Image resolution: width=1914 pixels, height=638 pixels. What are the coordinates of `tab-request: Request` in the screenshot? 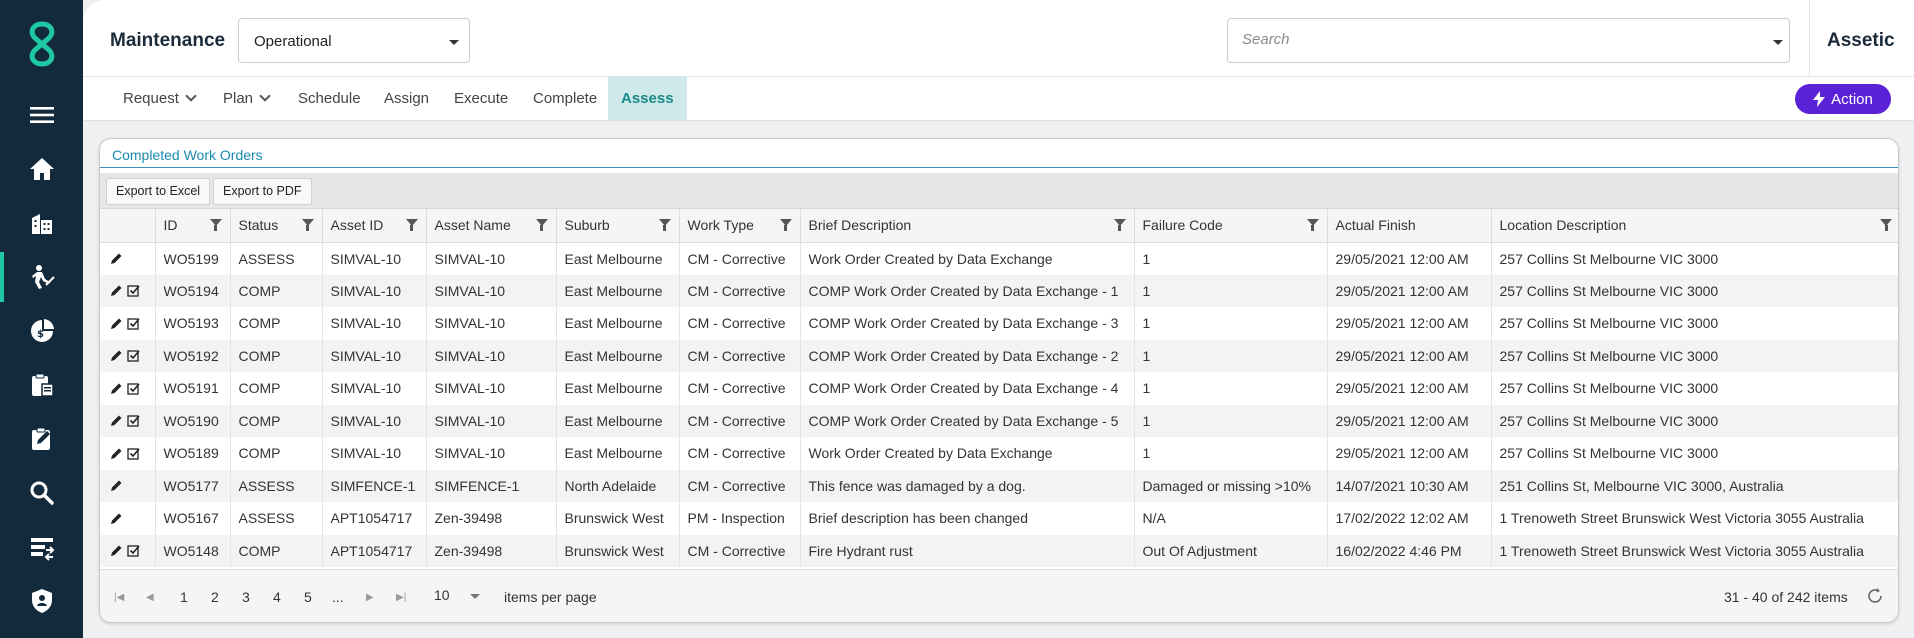 It's located at (159, 98).